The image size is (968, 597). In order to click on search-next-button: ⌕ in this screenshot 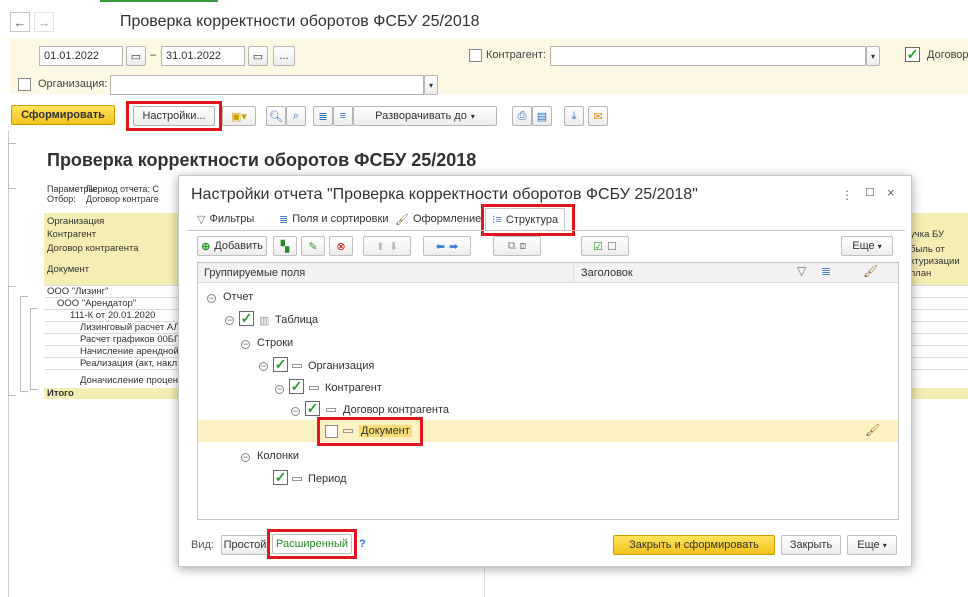, I will do `click(296, 116)`.